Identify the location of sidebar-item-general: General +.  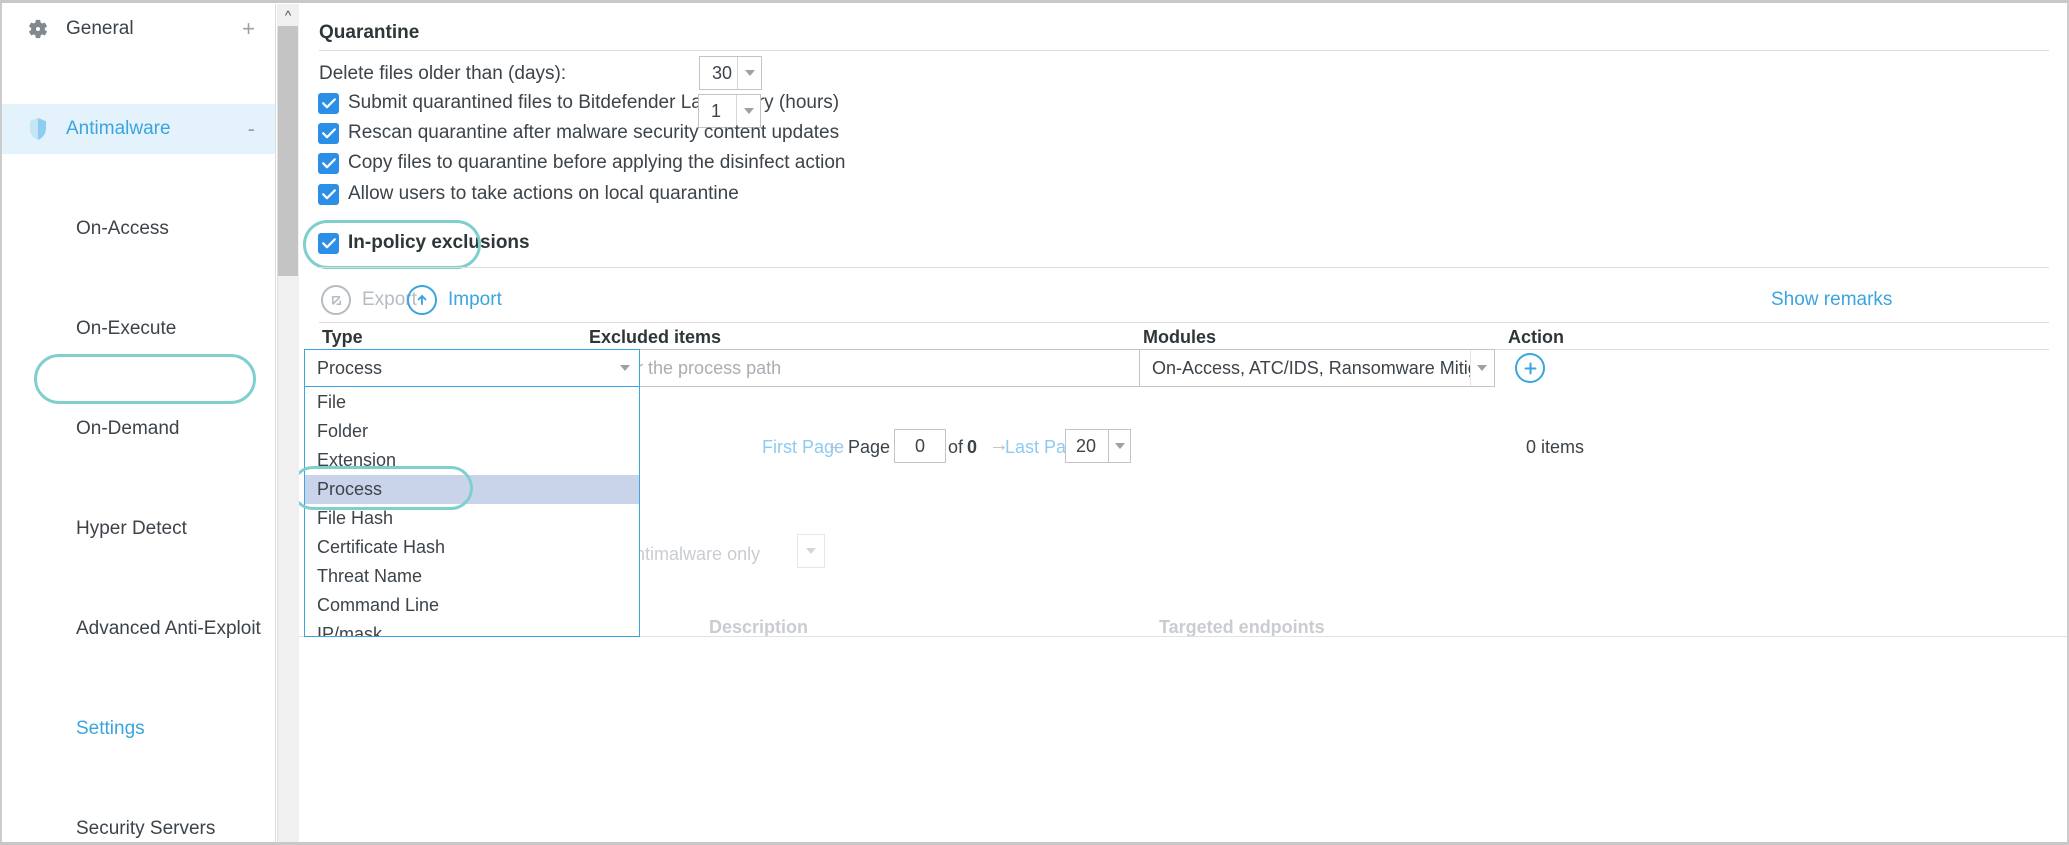
(138, 29).